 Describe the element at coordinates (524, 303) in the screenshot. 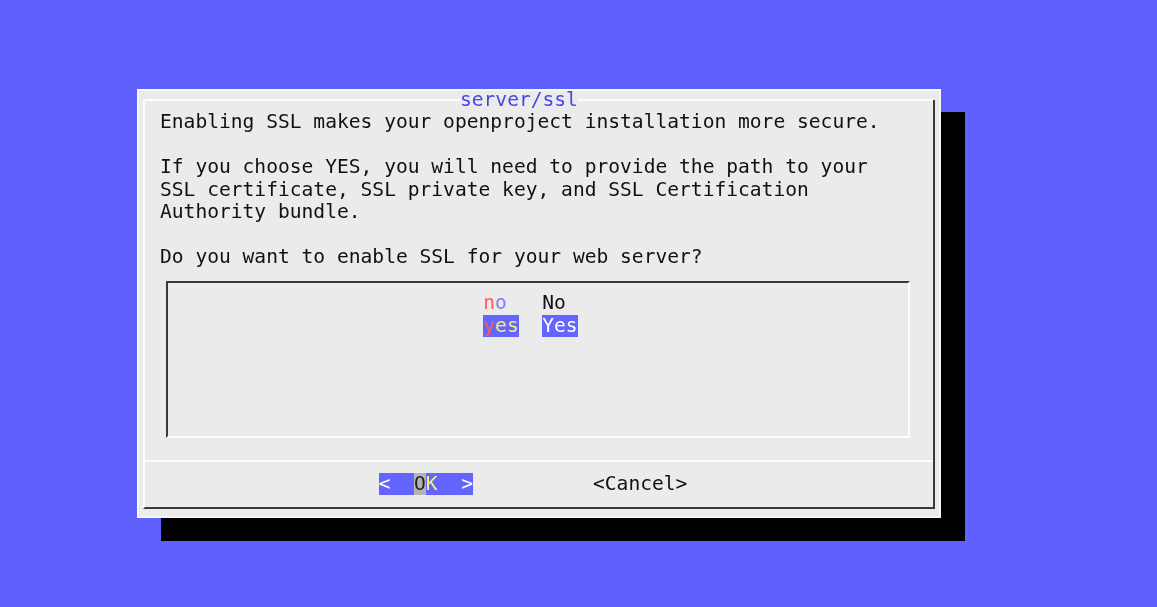

I see `menu-item: no No` at that location.